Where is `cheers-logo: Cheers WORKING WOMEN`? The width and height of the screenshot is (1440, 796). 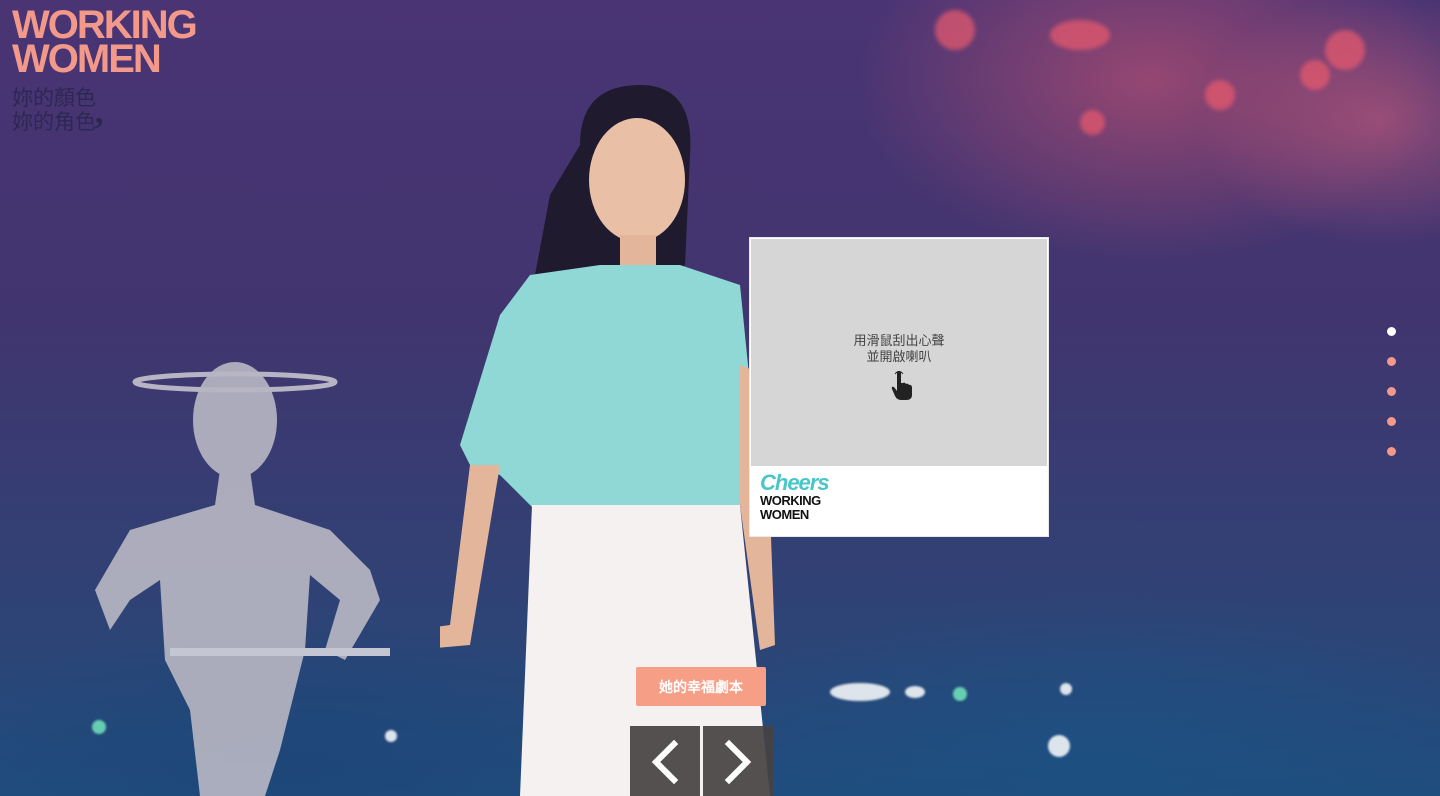 cheers-logo: Cheers WORKING WOMEN is located at coordinates (795, 496).